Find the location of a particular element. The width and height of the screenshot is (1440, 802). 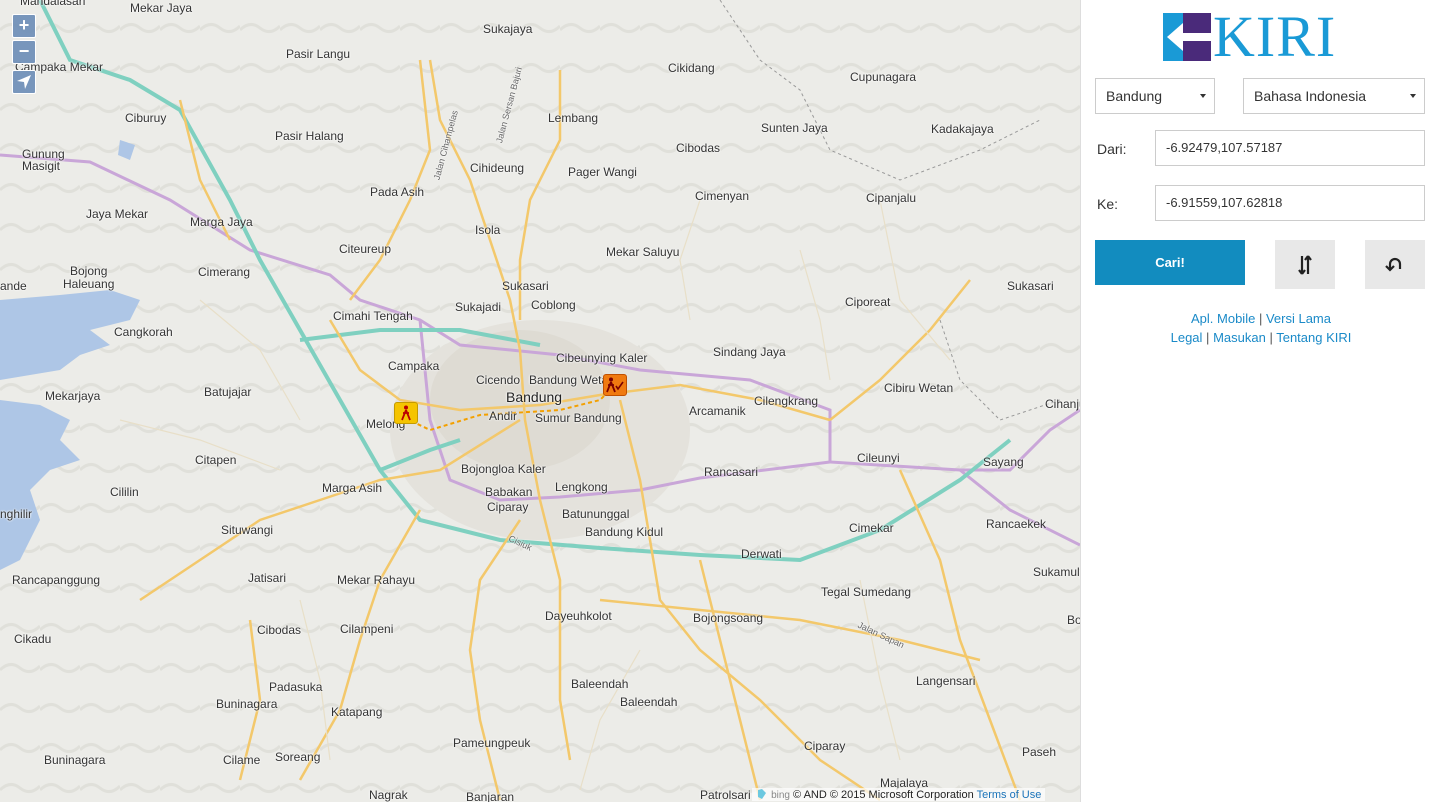

map-place-label: Cilame is located at coordinates (242, 760).